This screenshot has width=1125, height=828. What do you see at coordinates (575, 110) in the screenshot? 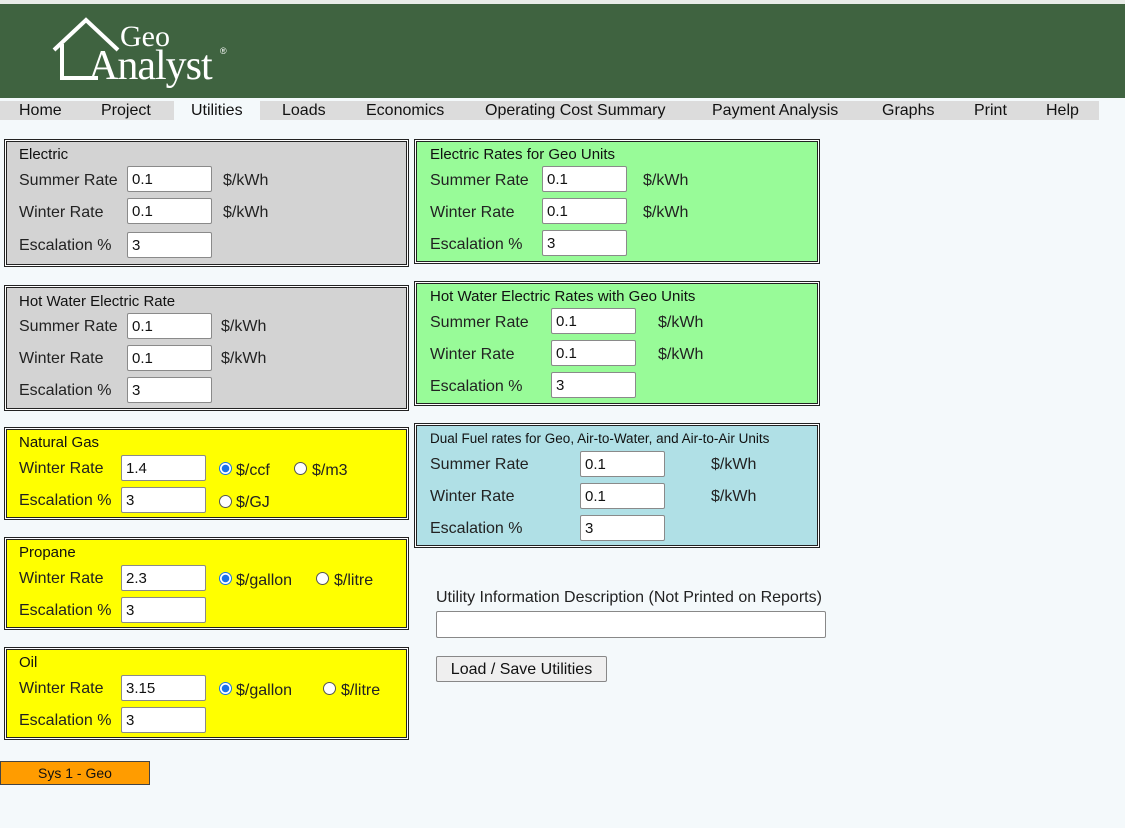
I see `nav-operating-cost-summary: Operating Cost Summary` at bounding box center [575, 110].